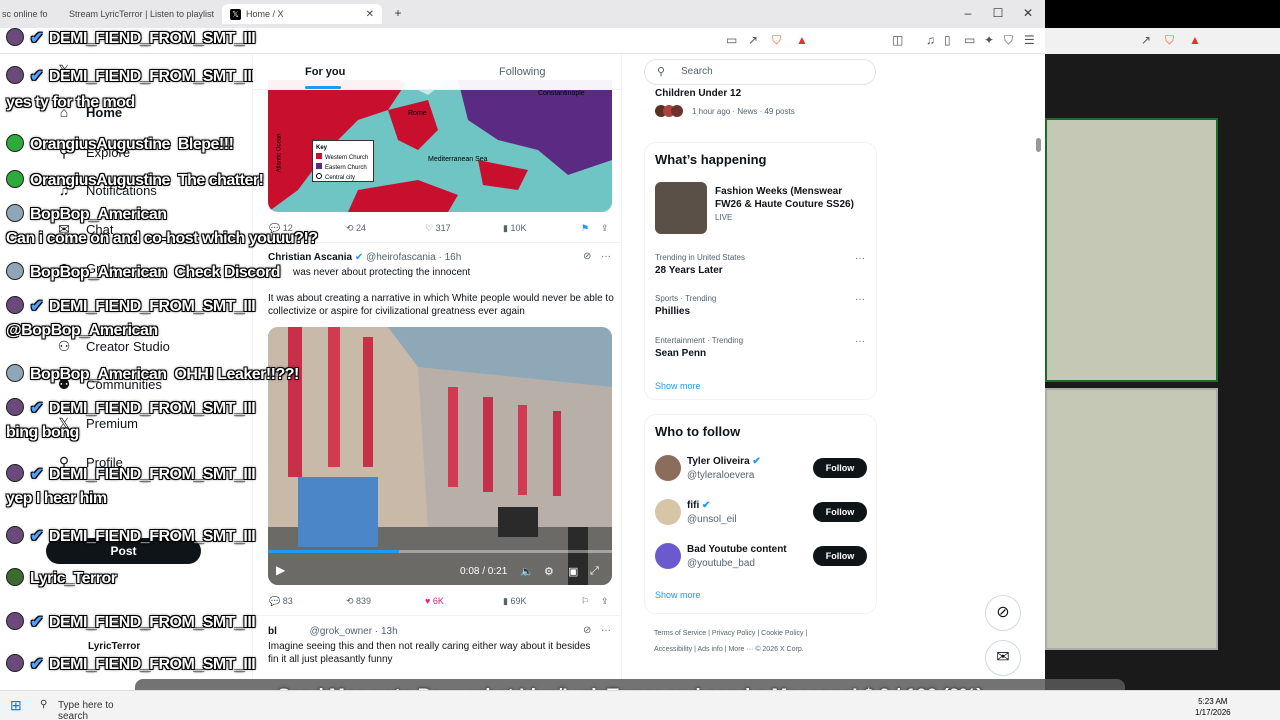 This screenshot has width=1280, height=720. I want to click on close-tab-icon: ✕, so click(370, 14).